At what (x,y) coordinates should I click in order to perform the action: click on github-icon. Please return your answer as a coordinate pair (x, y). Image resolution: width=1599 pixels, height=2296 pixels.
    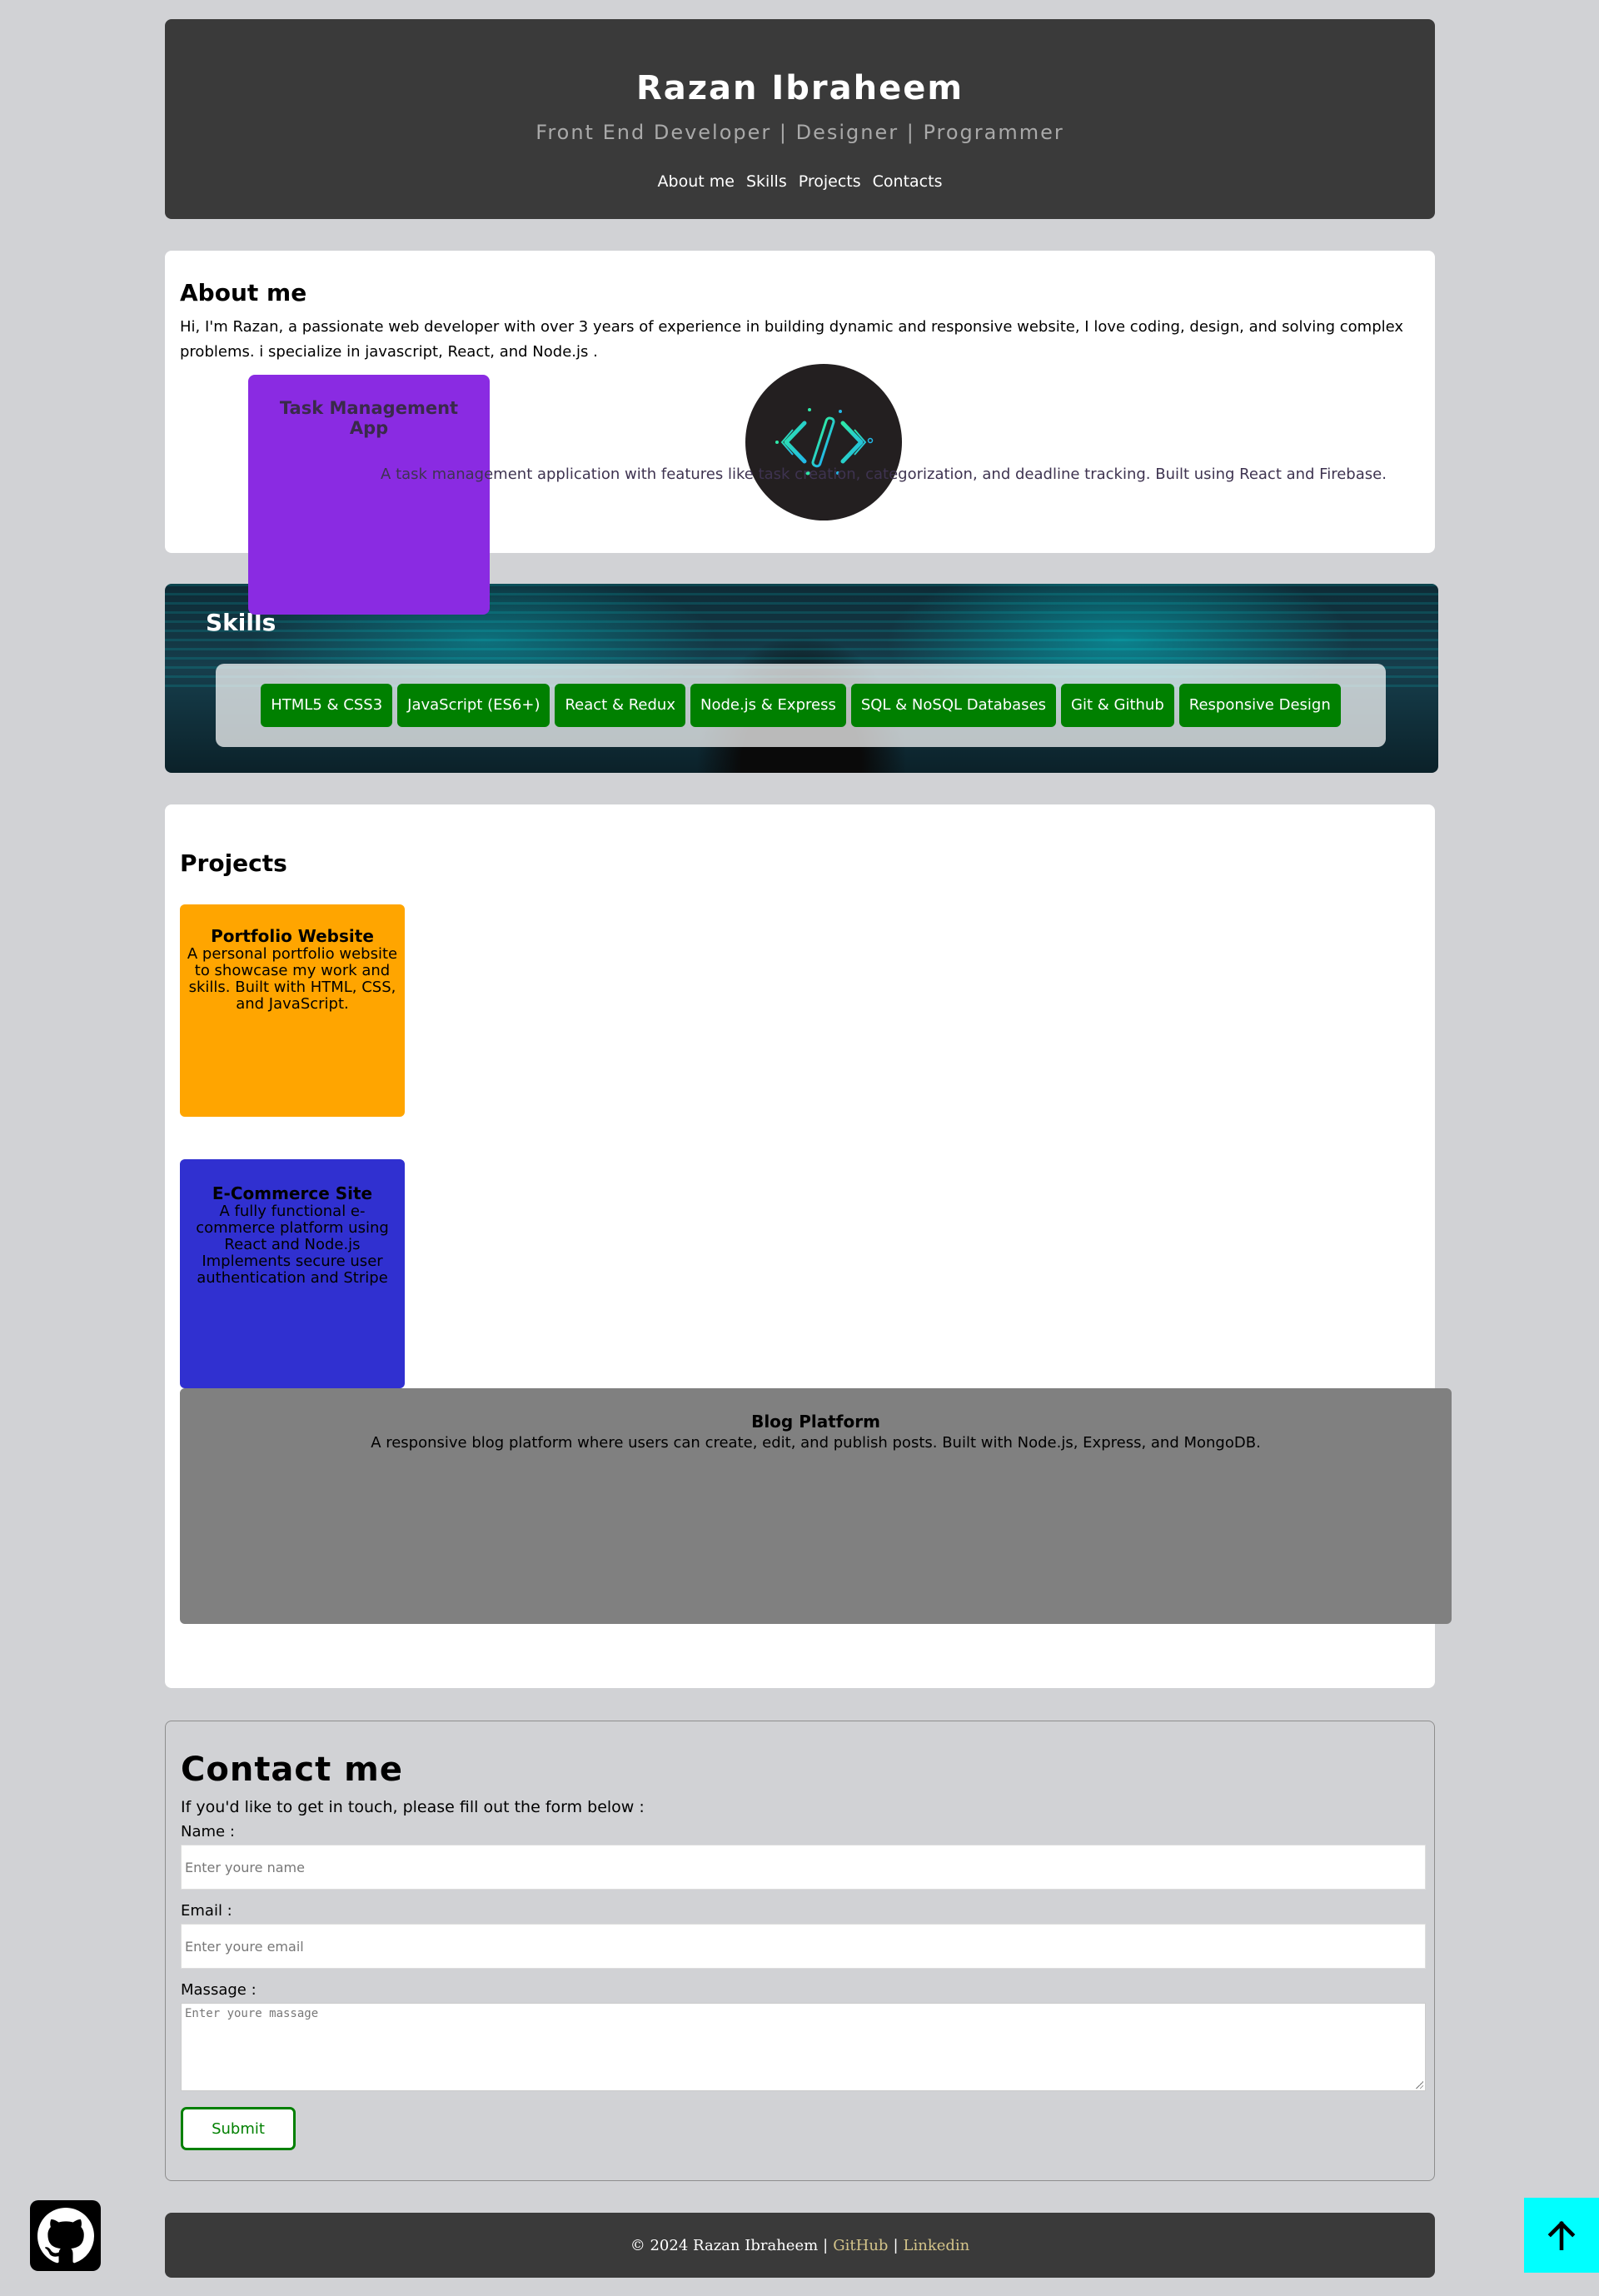
    Looking at the image, I should click on (65, 2235).